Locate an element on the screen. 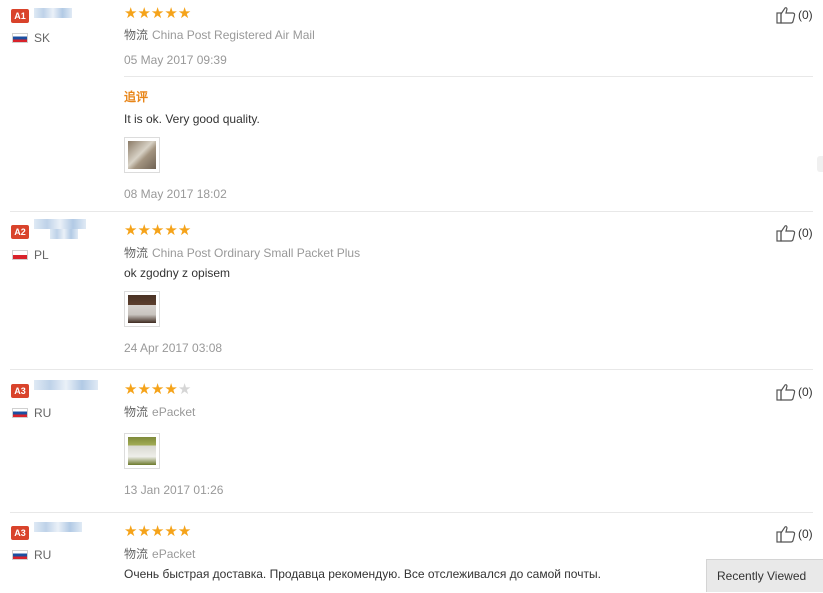 Image resolution: width=823 pixels, height=593 pixels. shipping-method: China Post Registered Air Mail is located at coordinates (233, 35).